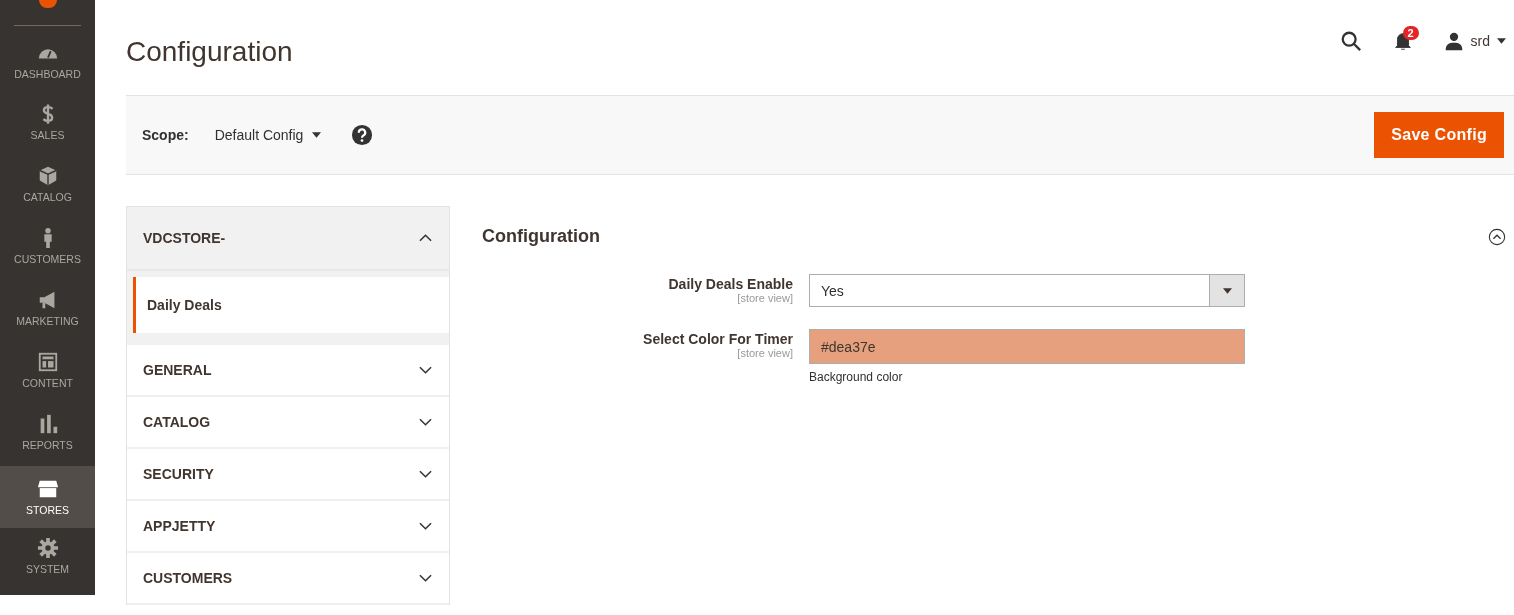 This screenshot has width=1514, height=615. I want to click on config-tab-item: Daily Deals, so click(291, 305).